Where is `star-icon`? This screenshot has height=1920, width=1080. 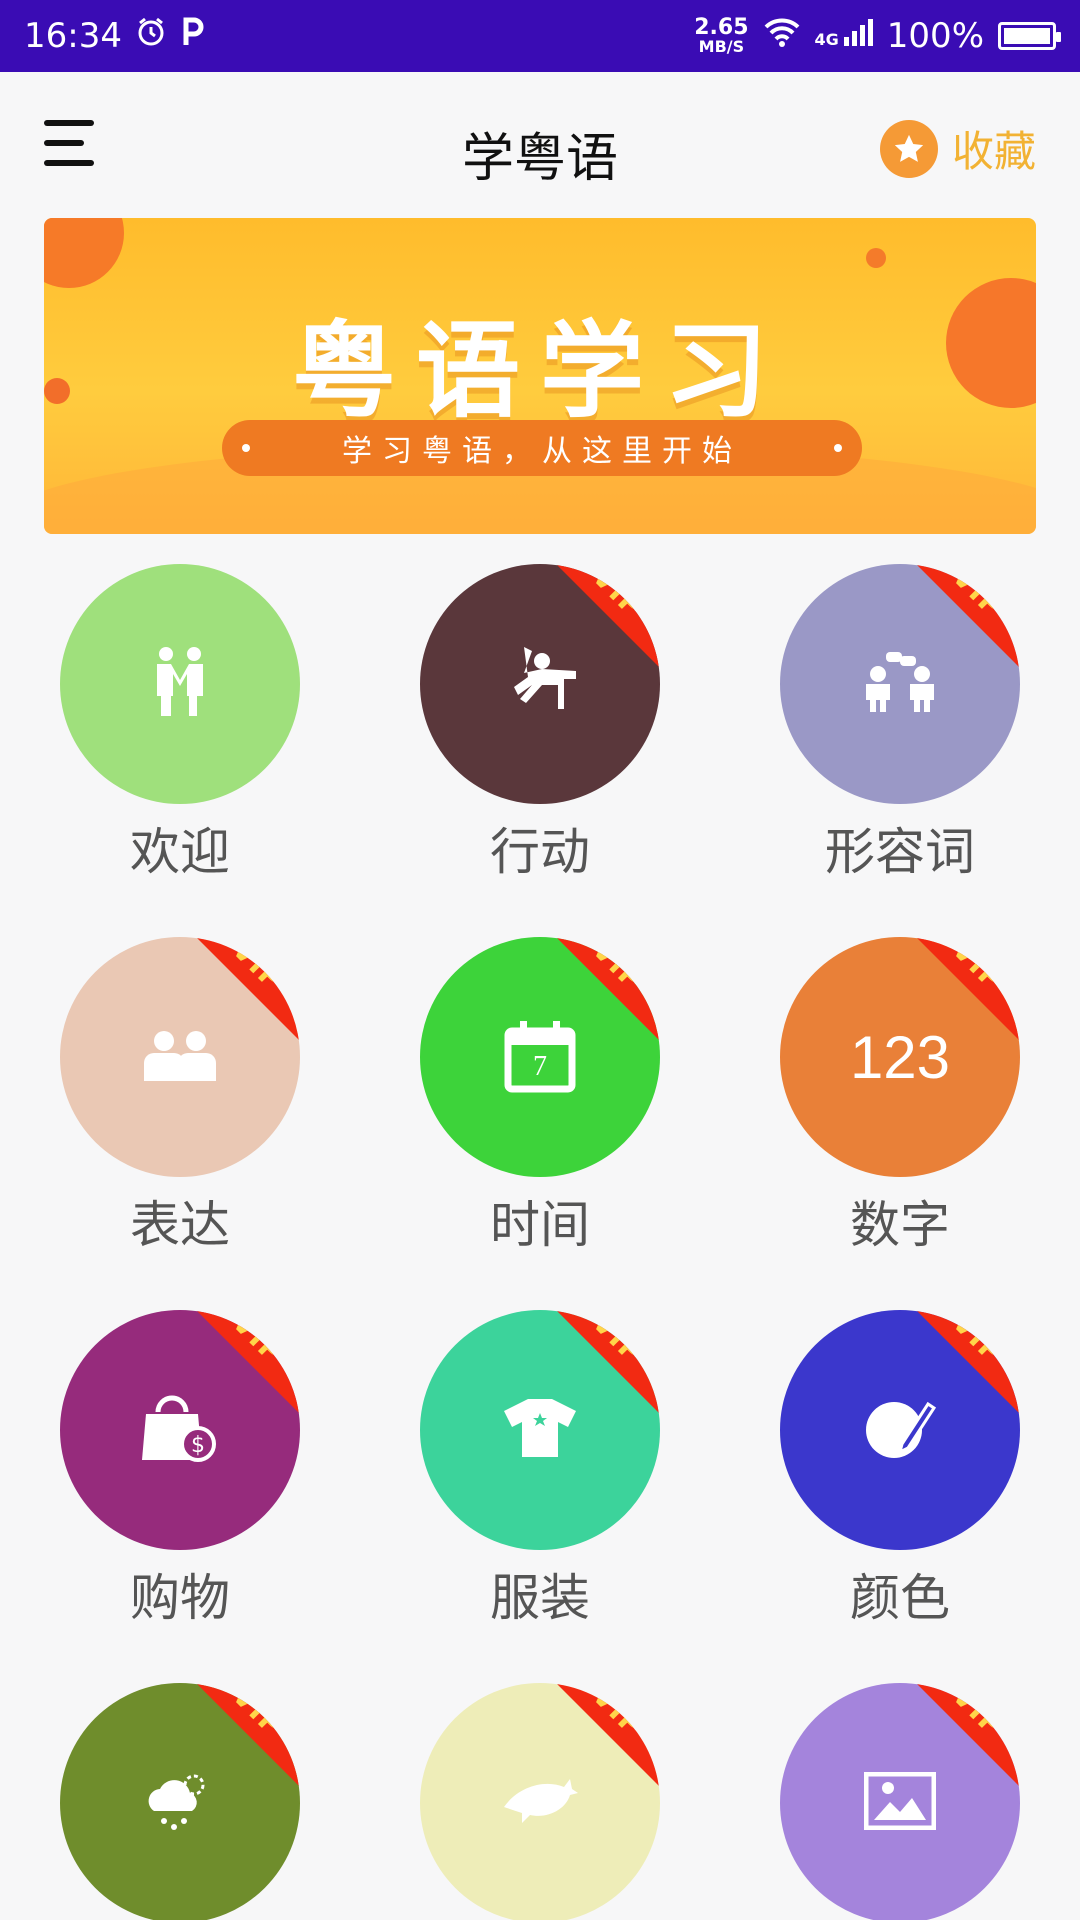
star-icon is located at coordinates (908, 148).